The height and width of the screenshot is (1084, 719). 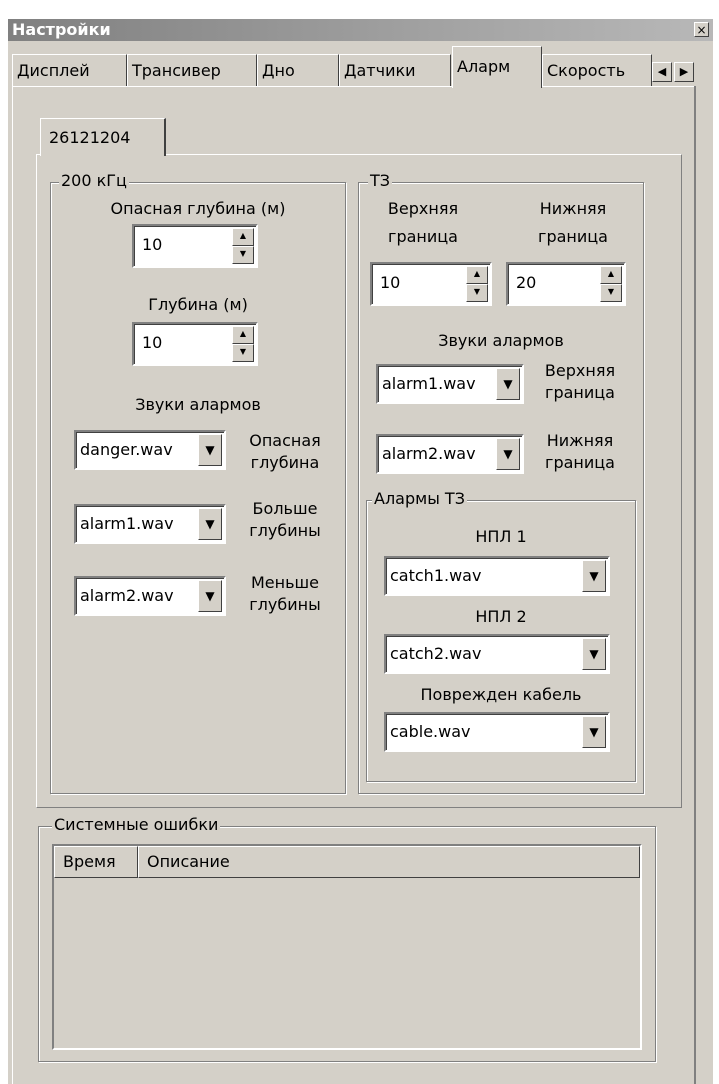 I want to click on tz-upper-sound-label-2: граница, so click(x=580, y=392).